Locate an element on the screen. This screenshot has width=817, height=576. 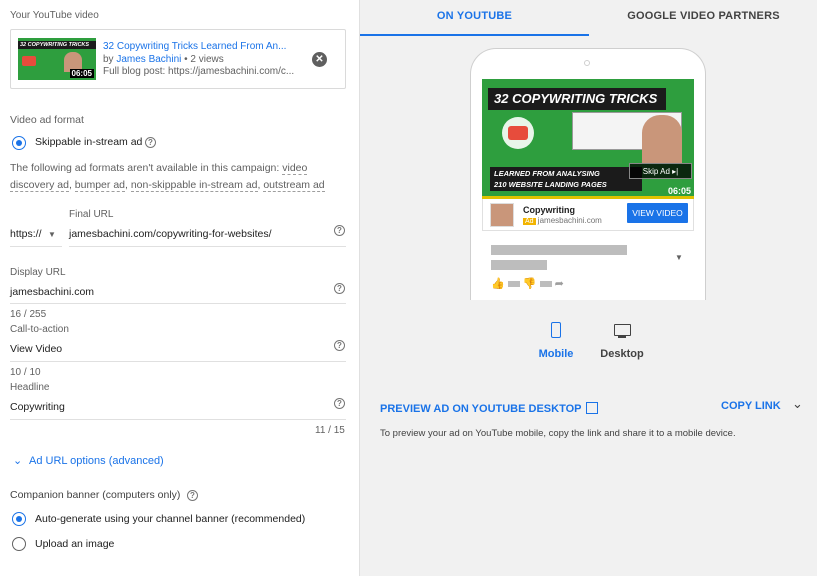
share-icon: ➦ is located at coordinates (559, 284).